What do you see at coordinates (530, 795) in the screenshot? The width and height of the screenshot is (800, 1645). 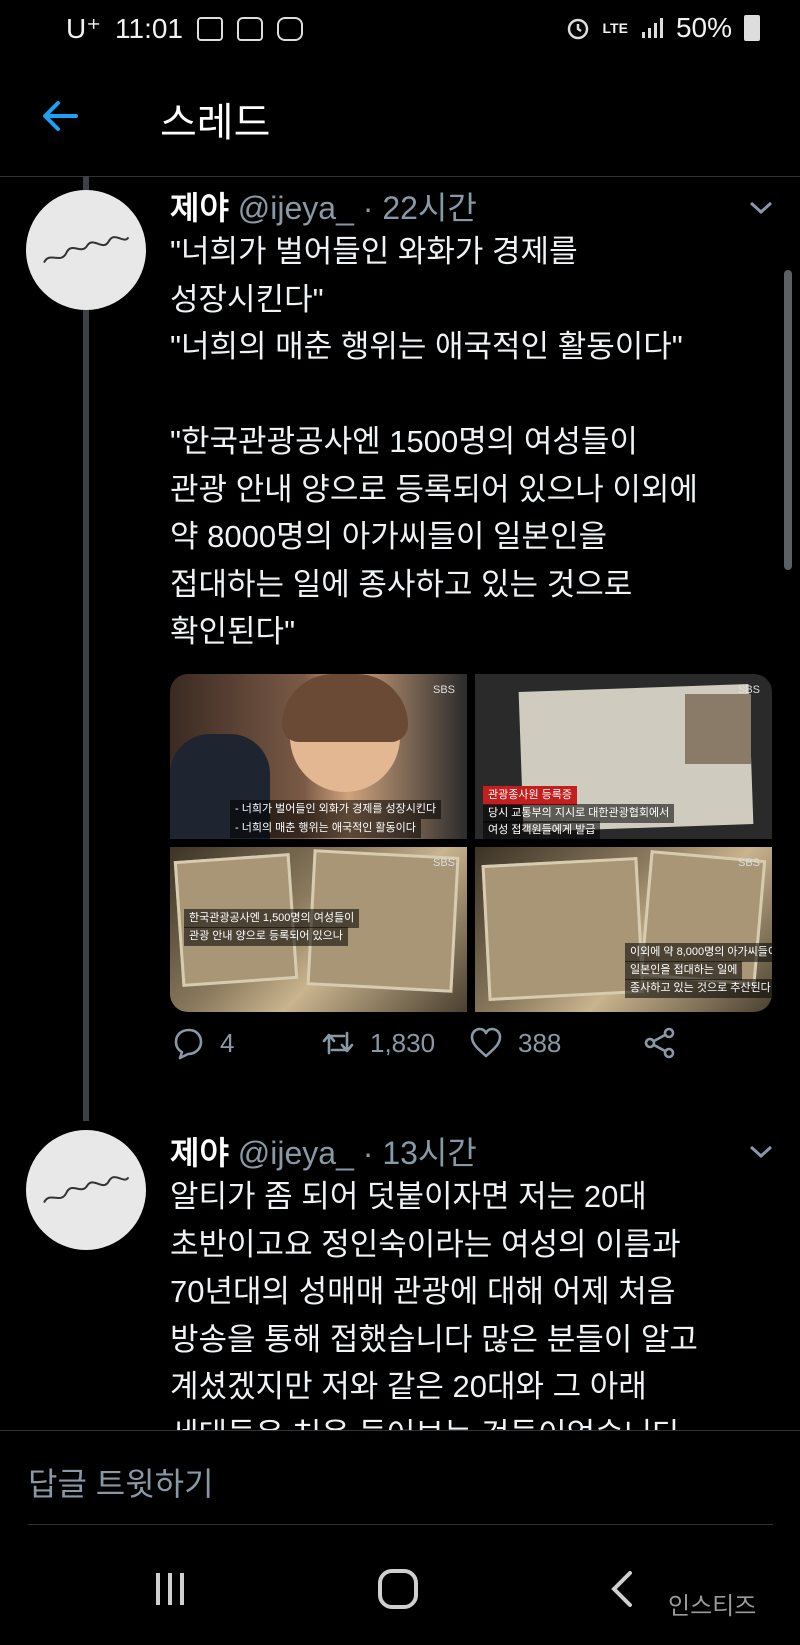 I see `media-caption: 관광종사원 등록증` at bounding box center [530, 795].